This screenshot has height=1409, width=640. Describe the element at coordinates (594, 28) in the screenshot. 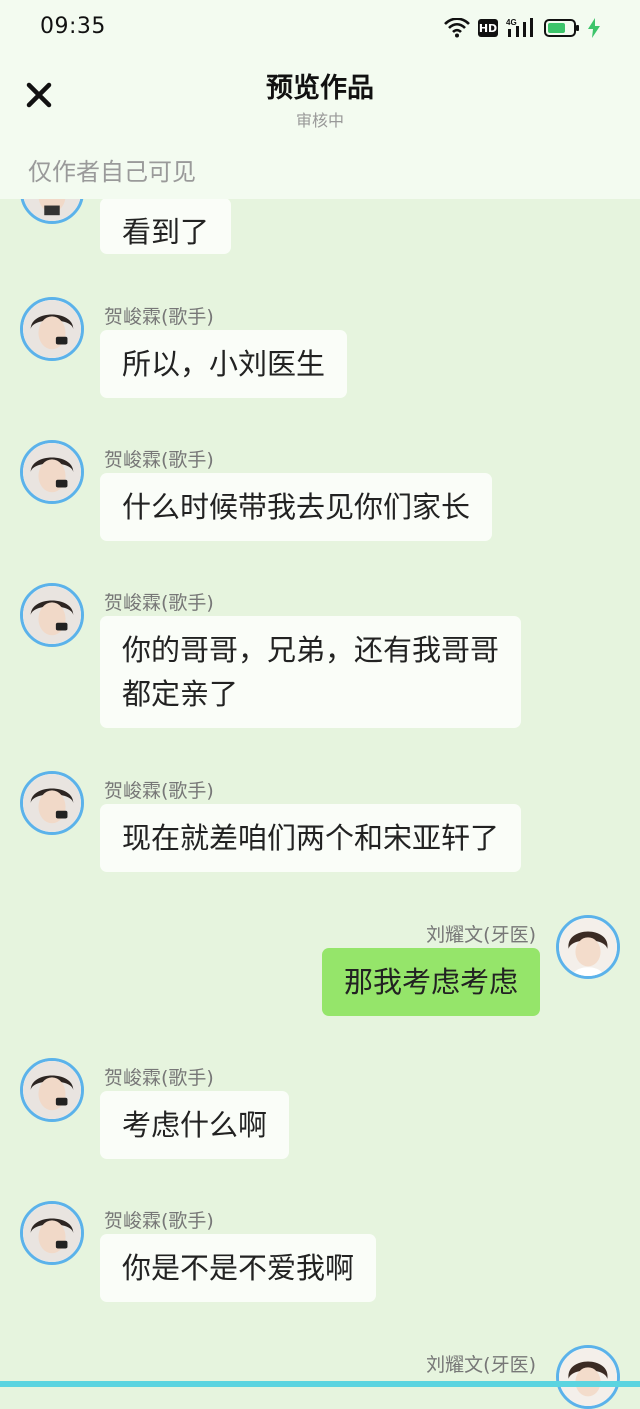

I see `lightning-icon` at that location.